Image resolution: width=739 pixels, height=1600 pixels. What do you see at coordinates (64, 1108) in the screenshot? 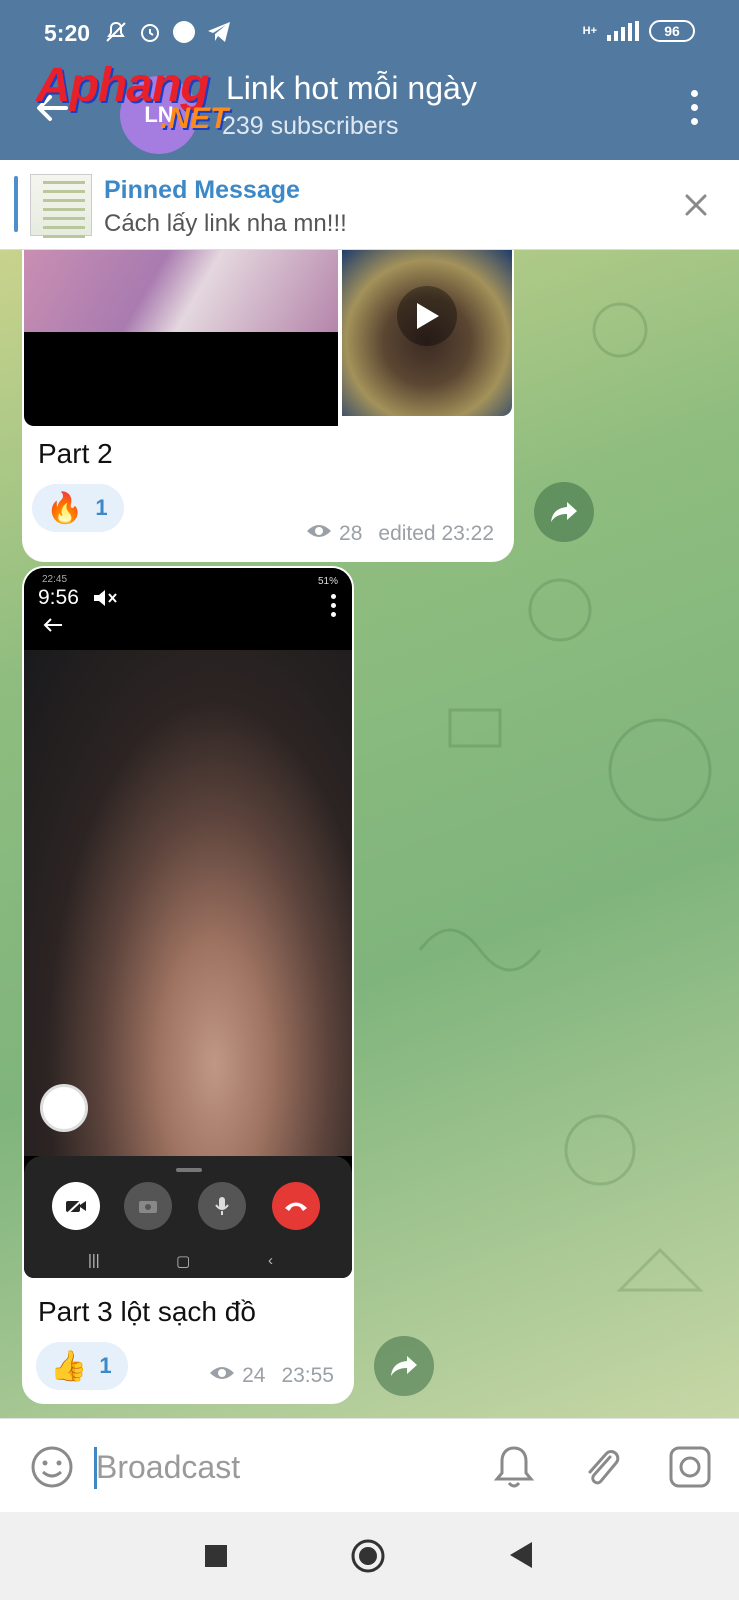
I see `record-icon` at bounding box center [64, 1108].